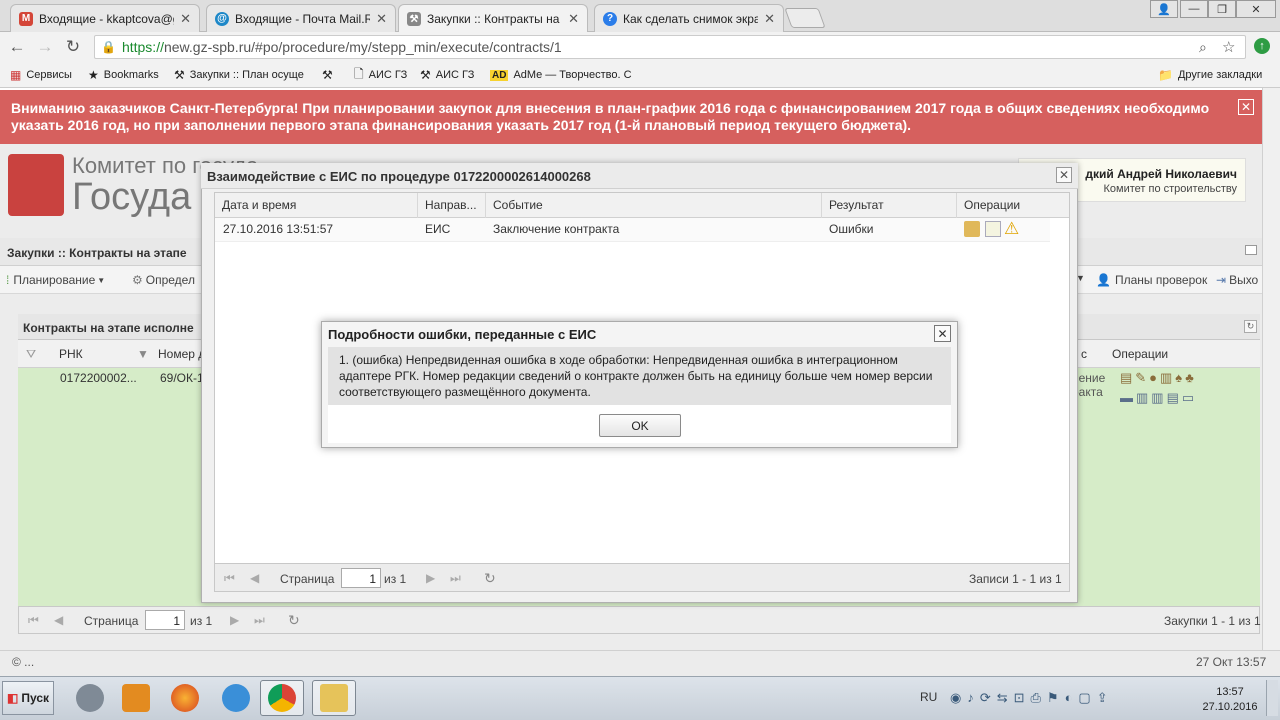 The image size is (1280, 720). What do you see at coordinates (1015, 579) in the screenshot?
I see `pager-info: Записи 1 - 1 из 1` at bounding box center [1015, 579].